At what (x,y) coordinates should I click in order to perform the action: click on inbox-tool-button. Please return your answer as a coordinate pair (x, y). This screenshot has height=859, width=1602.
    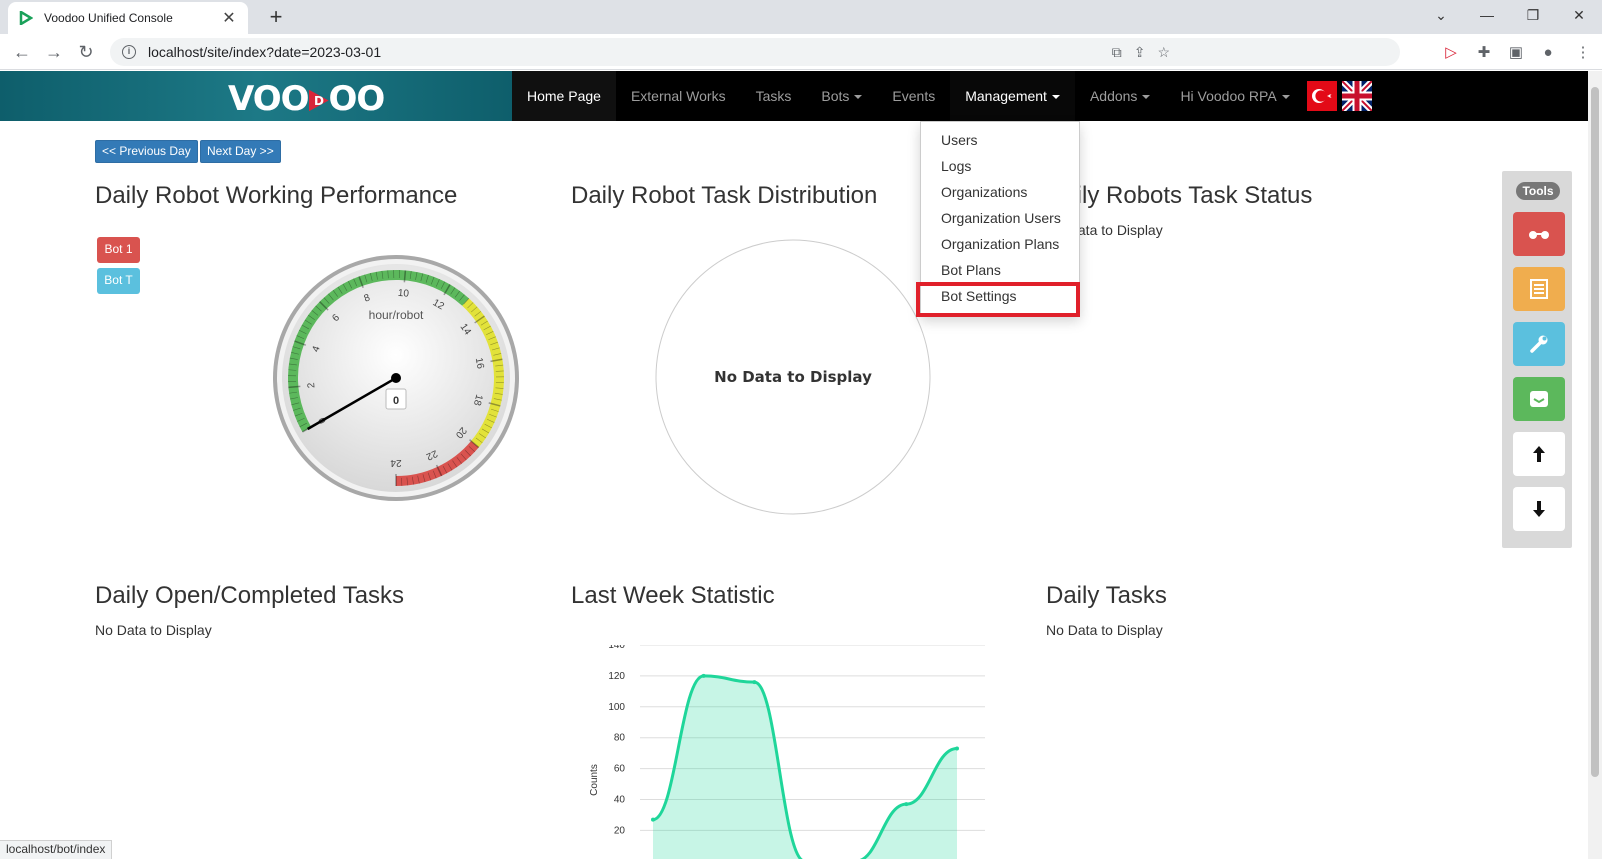
    Looking at the image, I should click on (1539, 399).